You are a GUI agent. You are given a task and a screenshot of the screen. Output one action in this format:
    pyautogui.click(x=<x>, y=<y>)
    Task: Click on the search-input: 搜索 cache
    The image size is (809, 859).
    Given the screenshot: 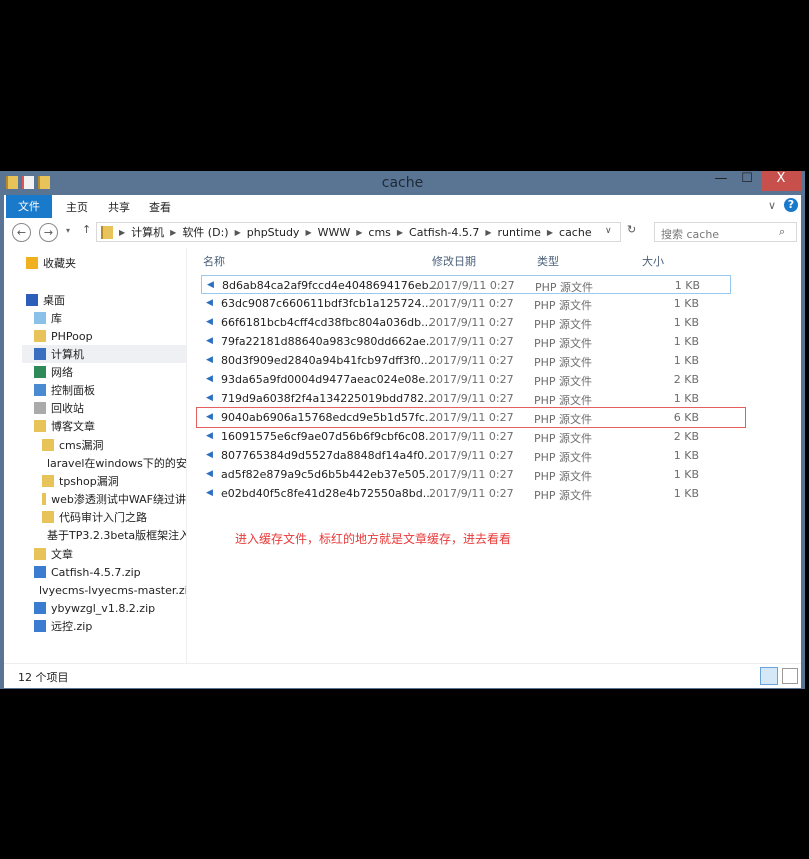 What is the action you would take?
    pyautogui.click(x=725, y=232)
    